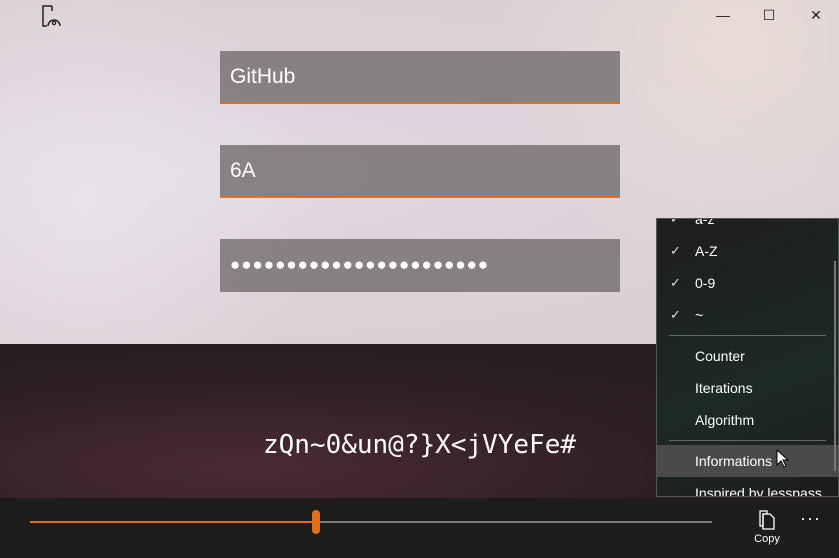 The image size is (839, 558). Describe the element at coordinates (371, 522) in the screenshot. I see `length-slider` at that location.